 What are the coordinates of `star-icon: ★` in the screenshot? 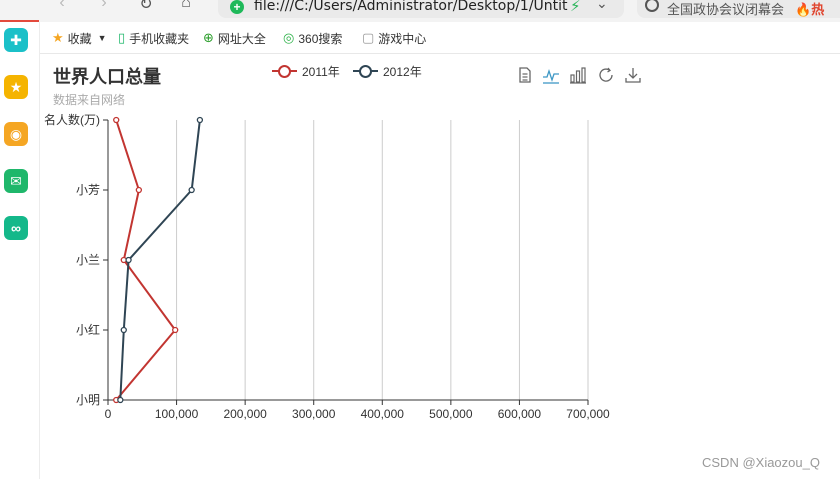 It's located at (58, 37).